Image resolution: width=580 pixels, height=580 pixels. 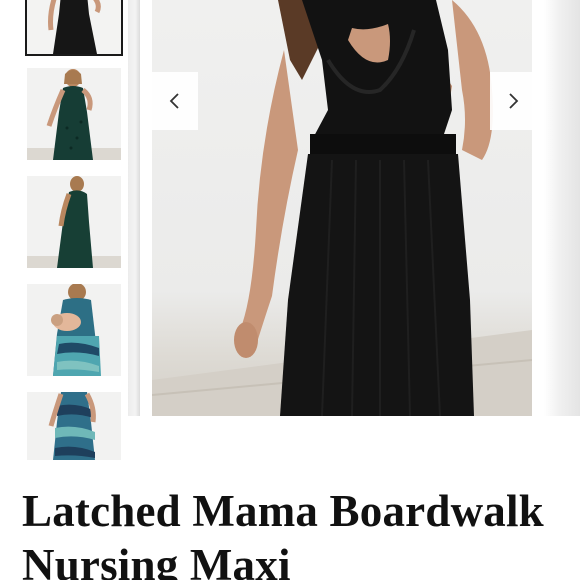 I want to click on next-image-peek, so click(x=562, y=208).